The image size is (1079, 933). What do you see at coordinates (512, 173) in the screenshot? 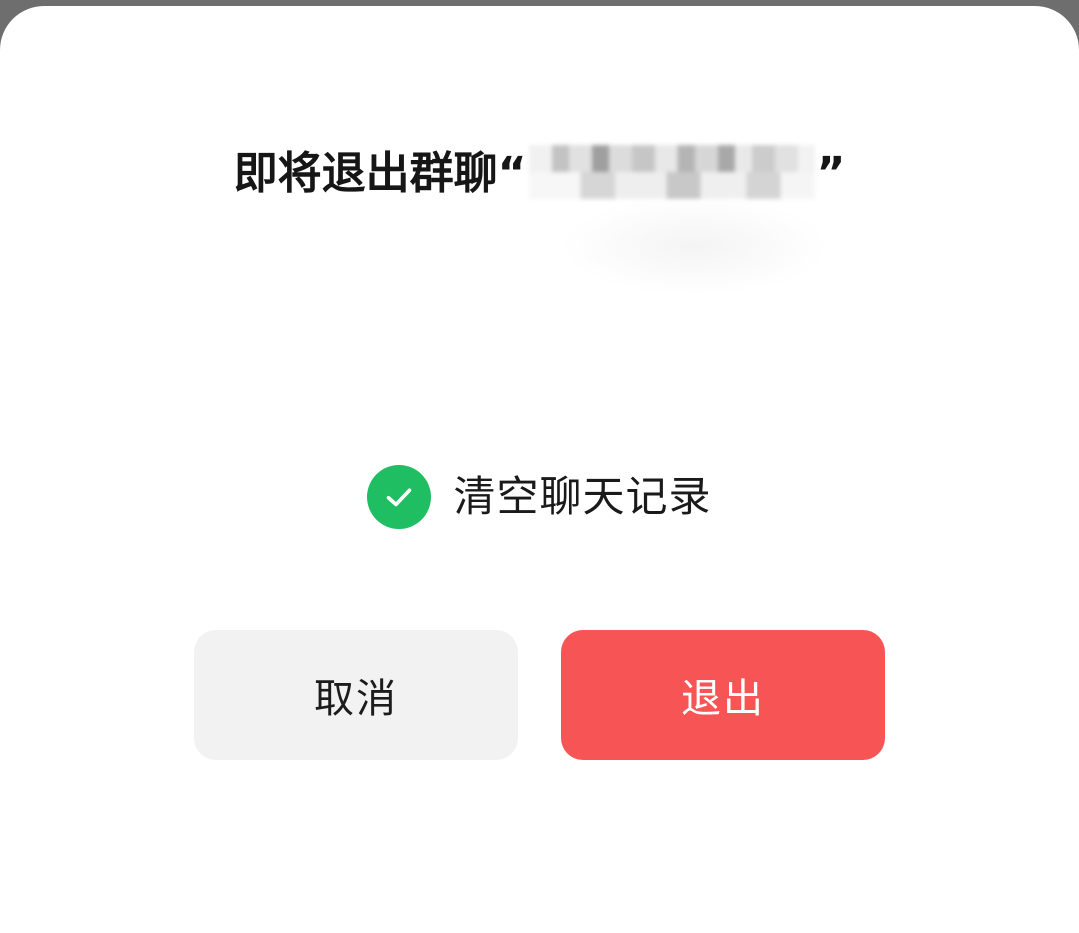
I see `title-open-quote: “` at bounding box center [512, 173].